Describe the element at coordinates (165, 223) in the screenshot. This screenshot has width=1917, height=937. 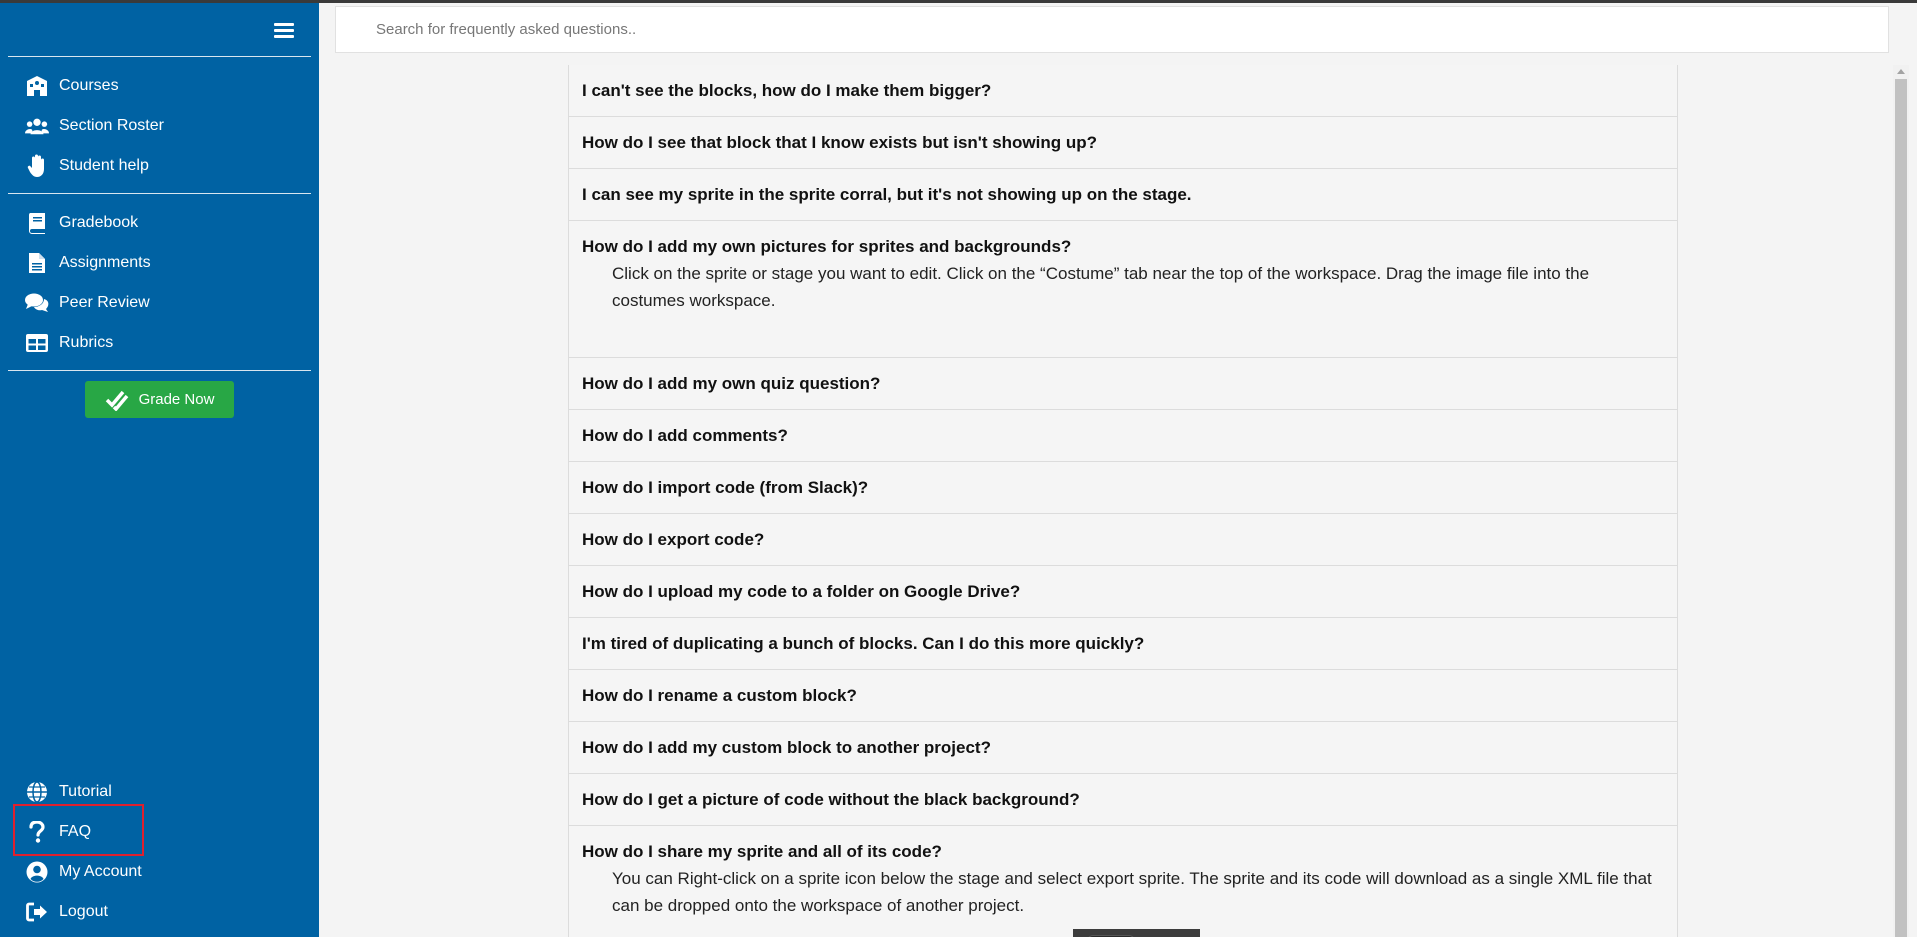
I see `sidebar-item-gradebook: Gradebook` at that location.